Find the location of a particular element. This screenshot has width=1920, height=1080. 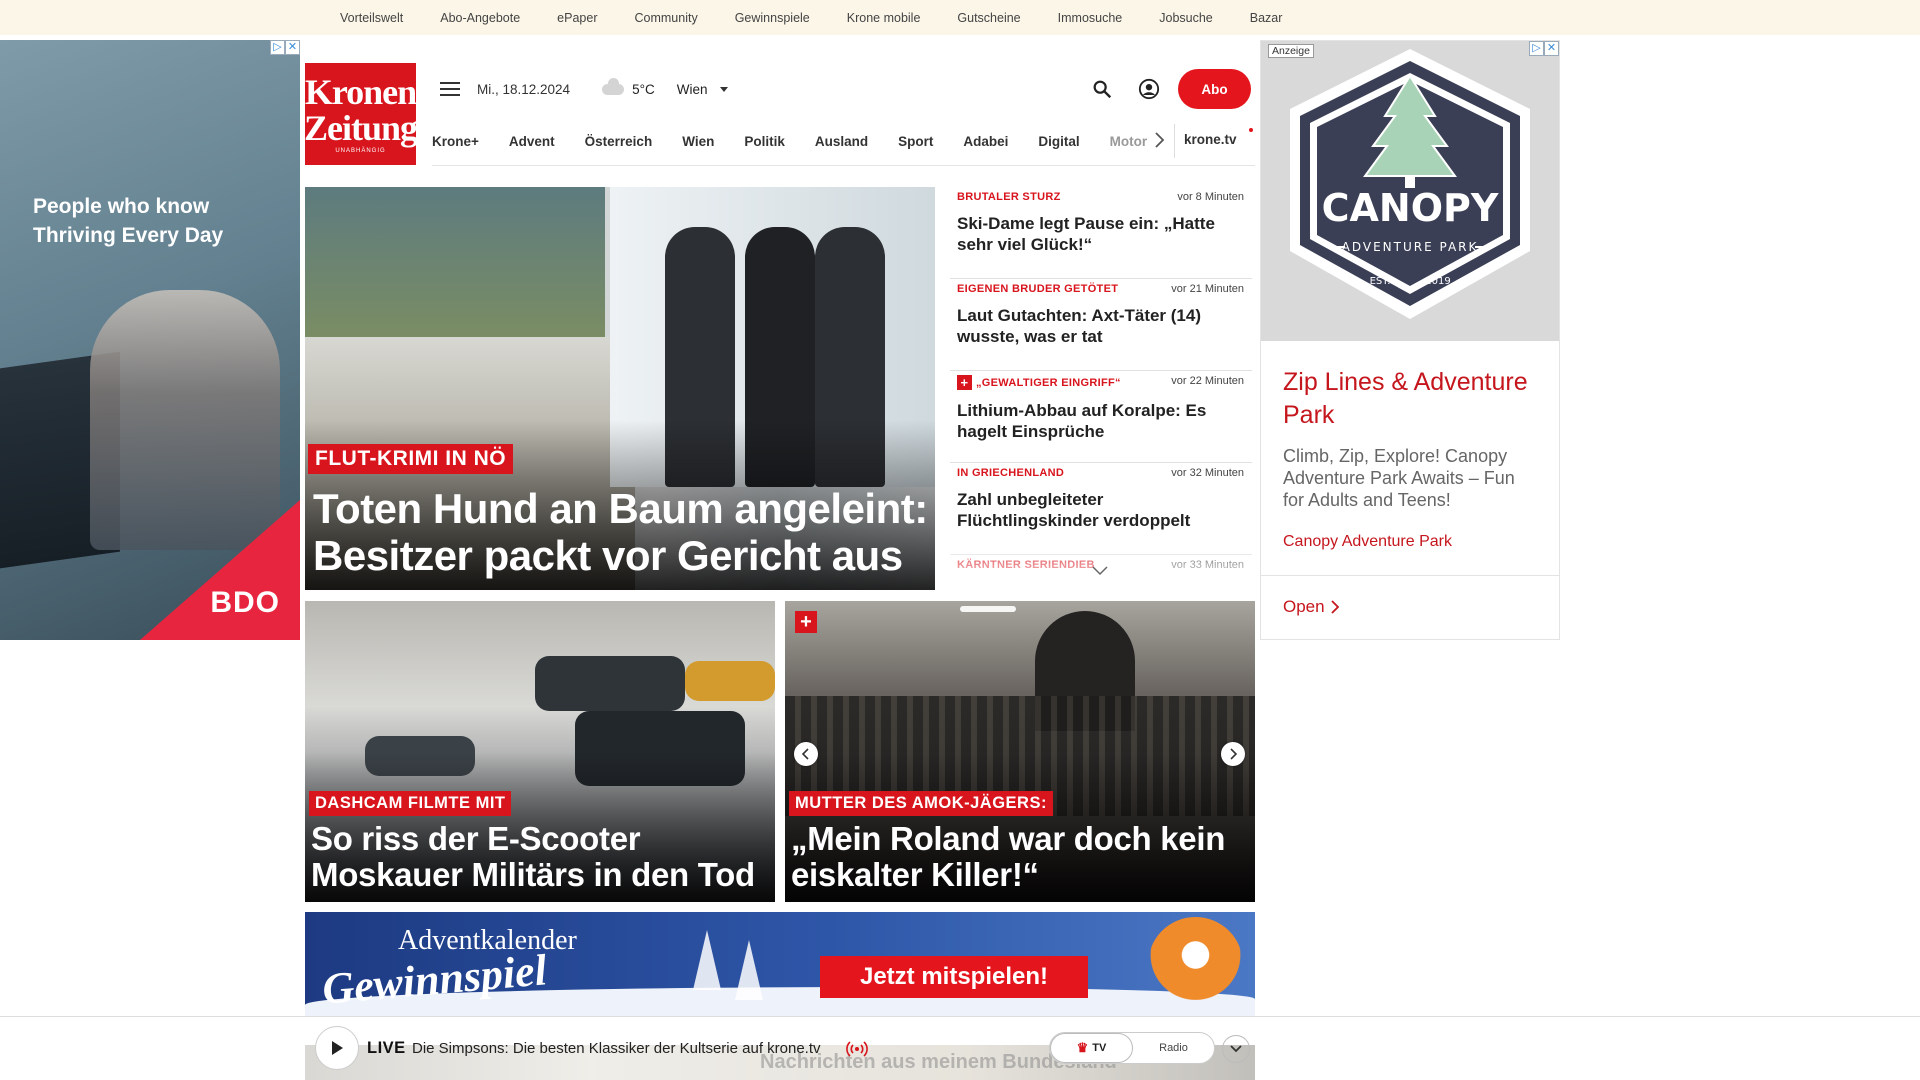

ad-image: CANOPY ADVENTURE PARK EST. 2019 is located at coordinates (1410, 191).